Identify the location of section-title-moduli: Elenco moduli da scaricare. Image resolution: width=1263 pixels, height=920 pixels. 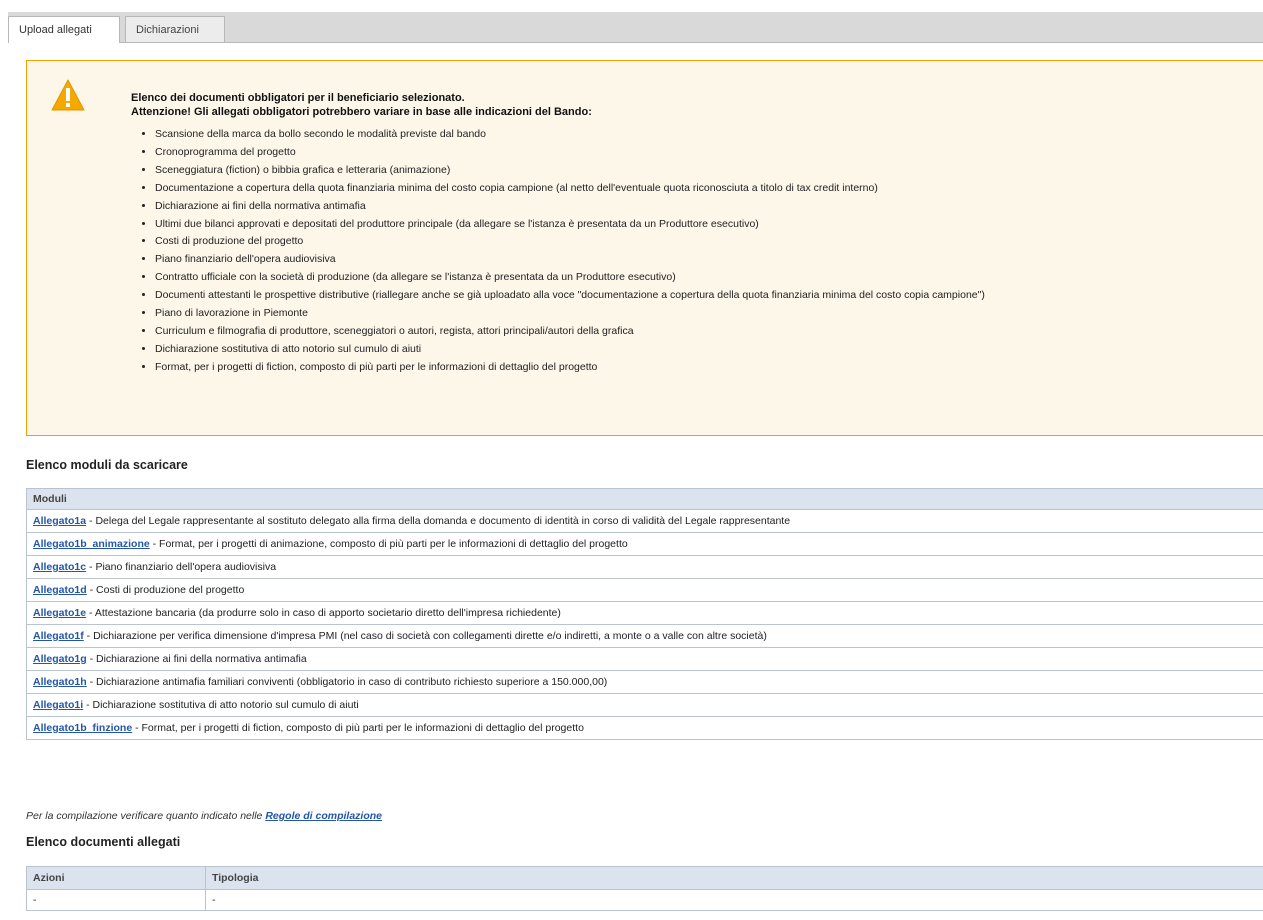
(107, 465).